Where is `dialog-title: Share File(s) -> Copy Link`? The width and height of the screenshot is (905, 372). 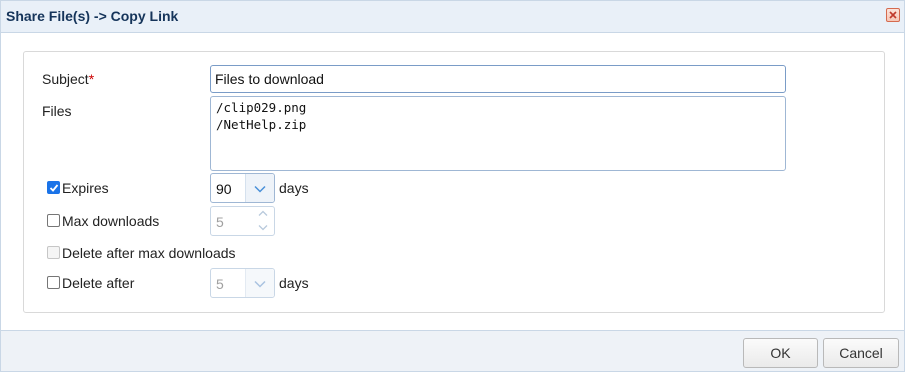 dialog-title: Share File(s) -> Copy Link is located at coordinates (92, 16).